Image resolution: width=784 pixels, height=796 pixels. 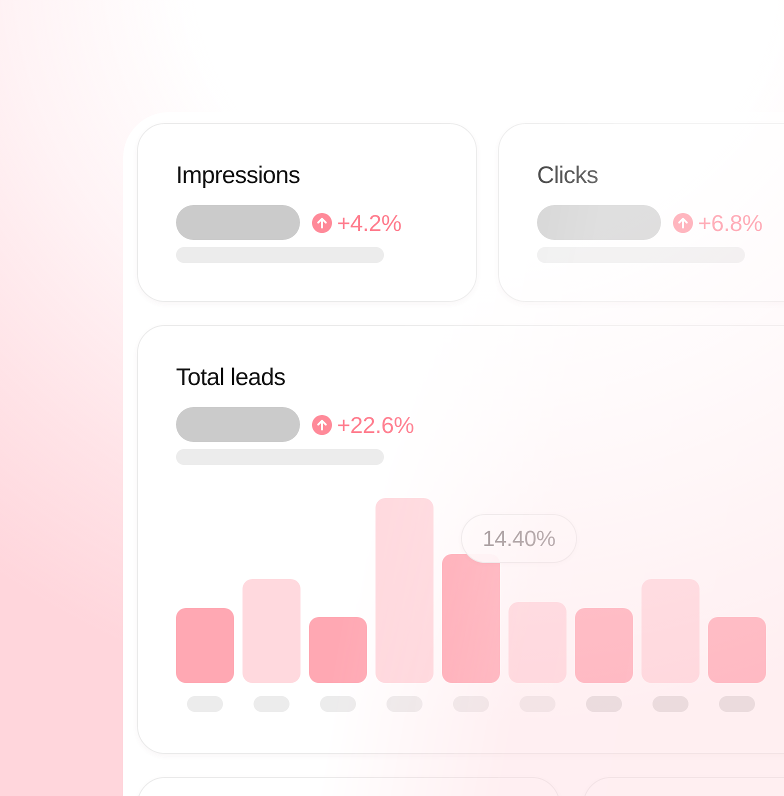 I want to click on change-value: +22.6%, so click(x=375, y=424).